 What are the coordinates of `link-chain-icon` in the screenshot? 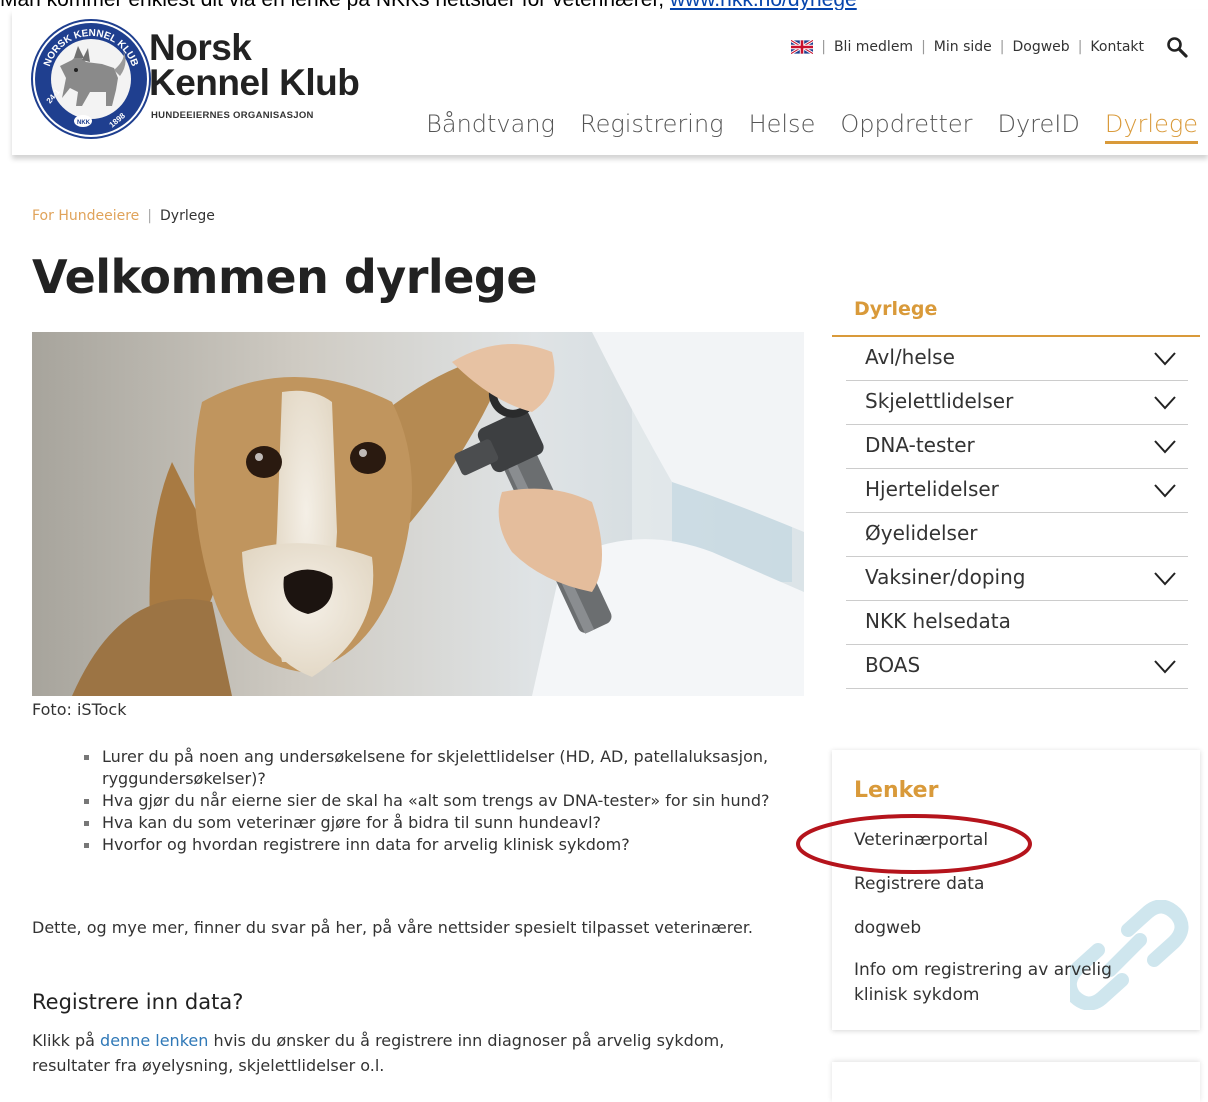 It's located at (1129, 955).